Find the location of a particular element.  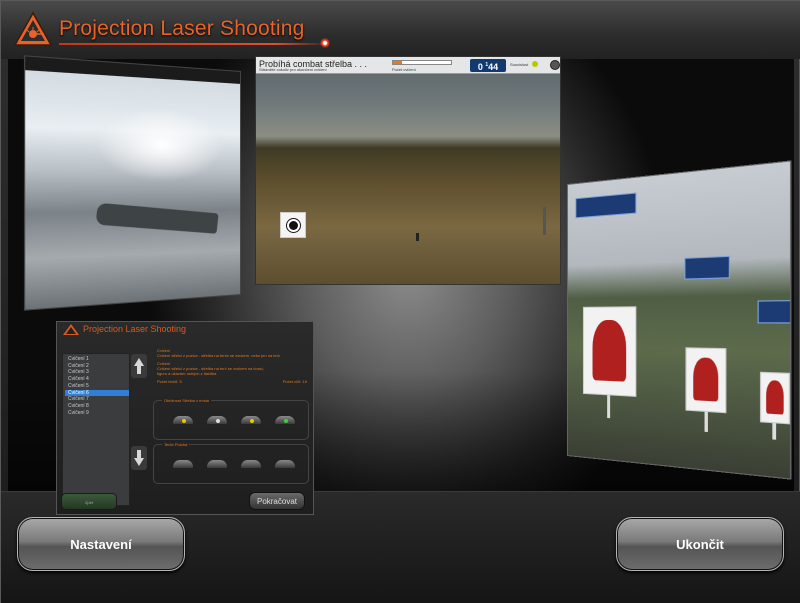

preview-silhouette-range is located at coordinates (679, 320).